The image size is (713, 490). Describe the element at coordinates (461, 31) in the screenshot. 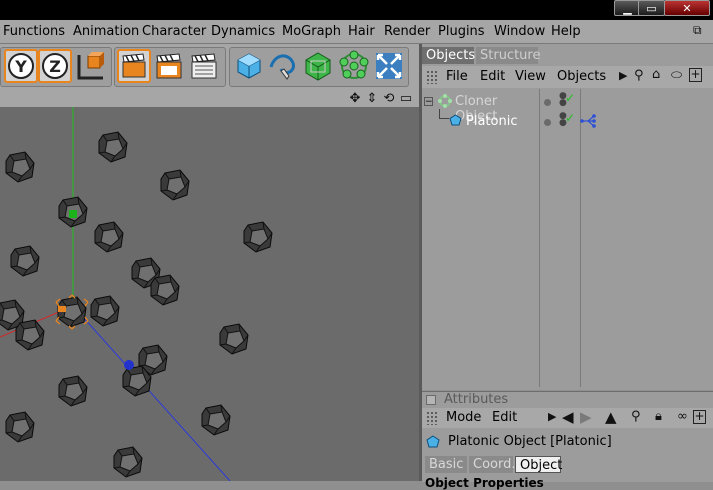

I see `menu-plugins: Plugins` at that location.